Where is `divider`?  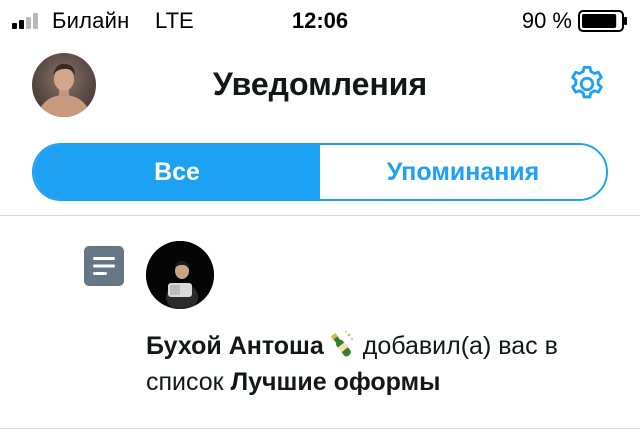 divider is located at coordinates (320, 428).